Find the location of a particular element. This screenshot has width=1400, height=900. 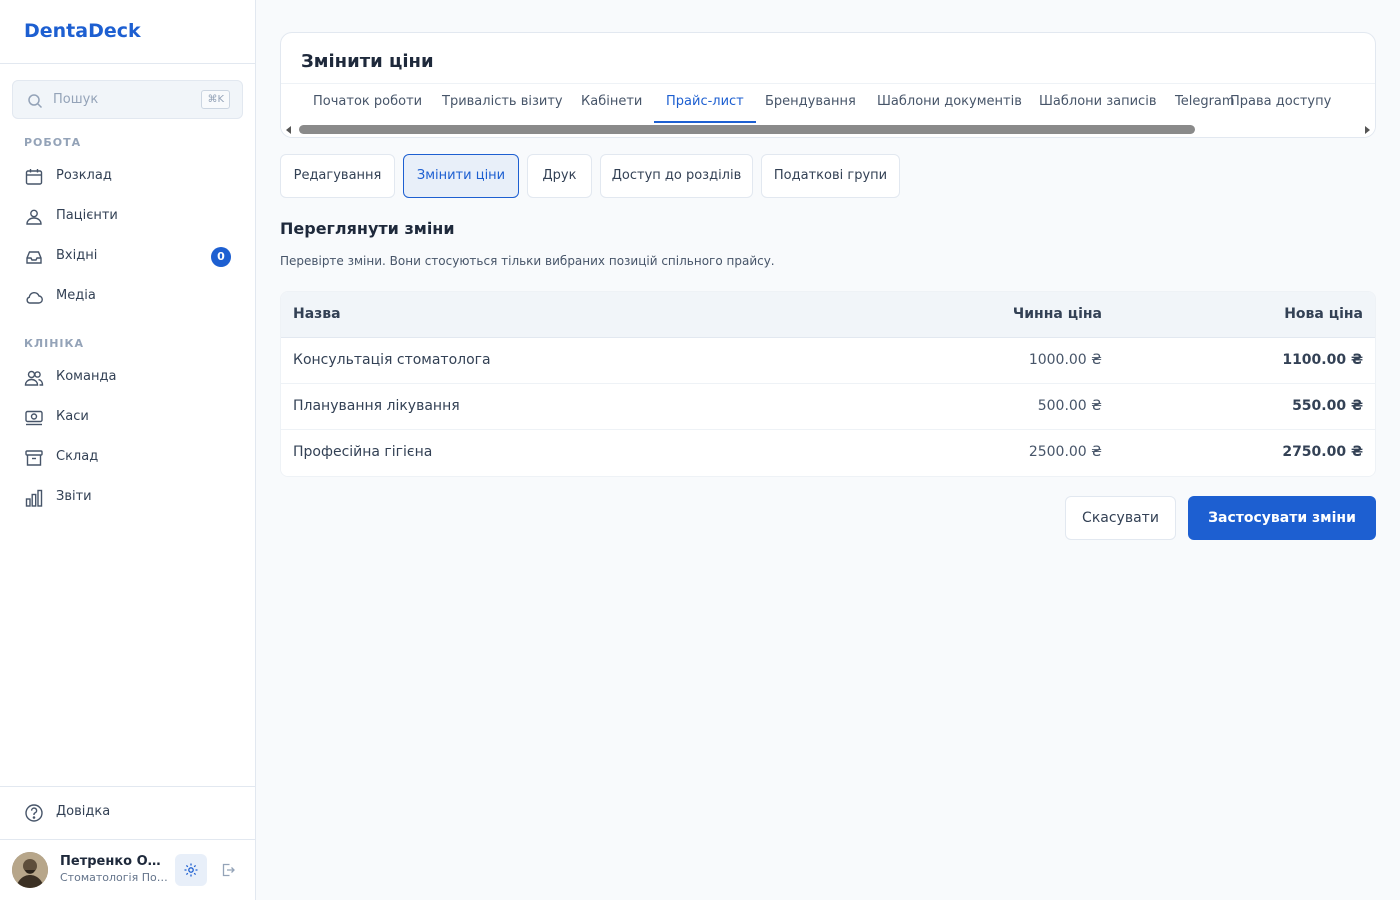

tab-branding: Брендування is located at coordinates (810, 103).